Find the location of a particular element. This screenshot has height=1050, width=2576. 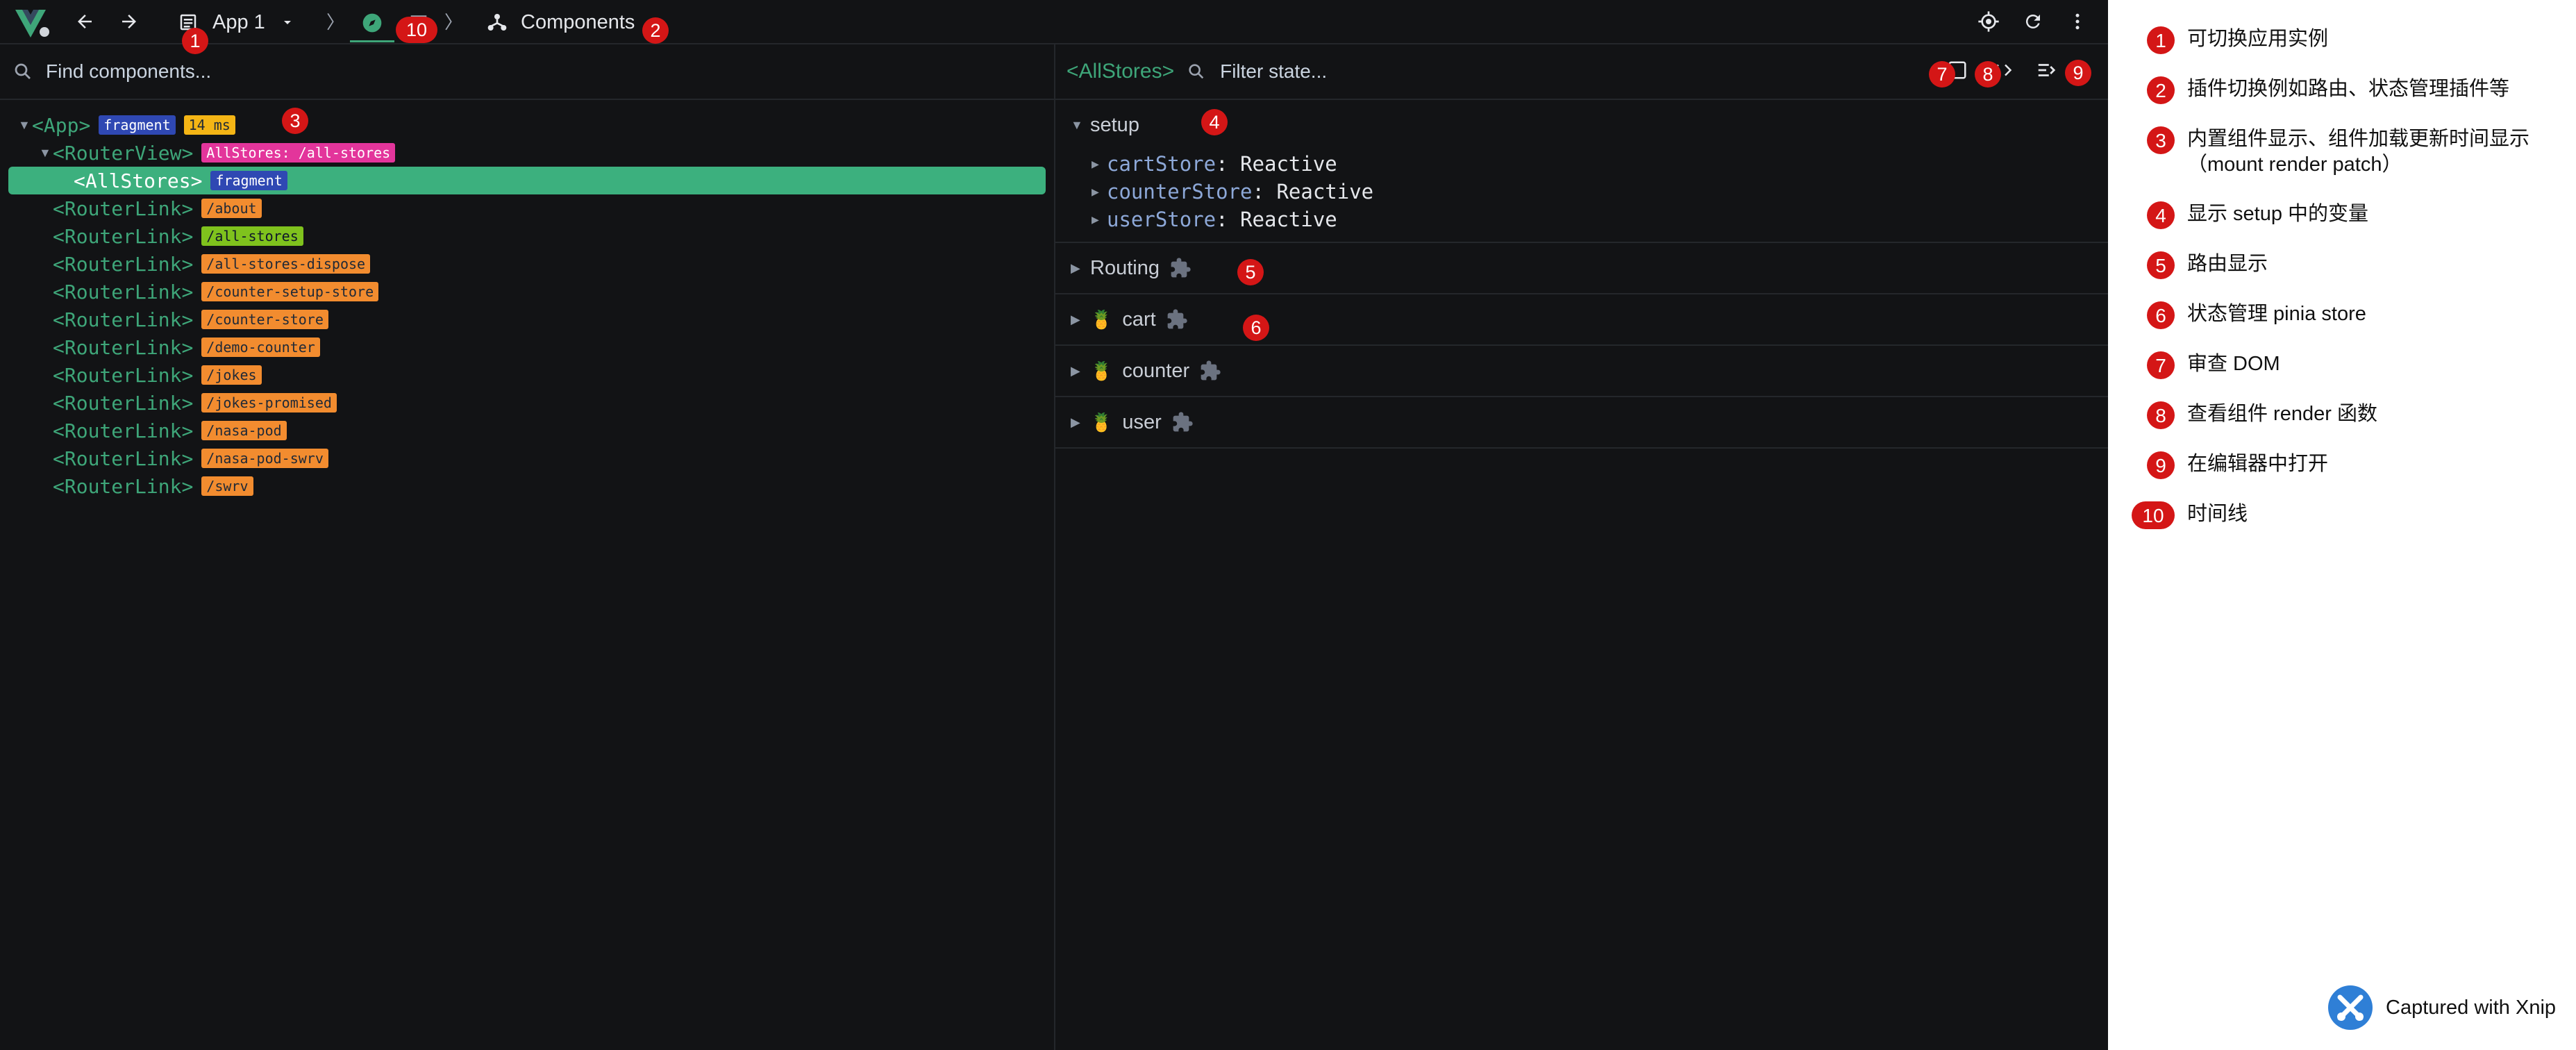

tree-node-routerlink: <RouterLink> /jokes is located at coordinates (527, 375).